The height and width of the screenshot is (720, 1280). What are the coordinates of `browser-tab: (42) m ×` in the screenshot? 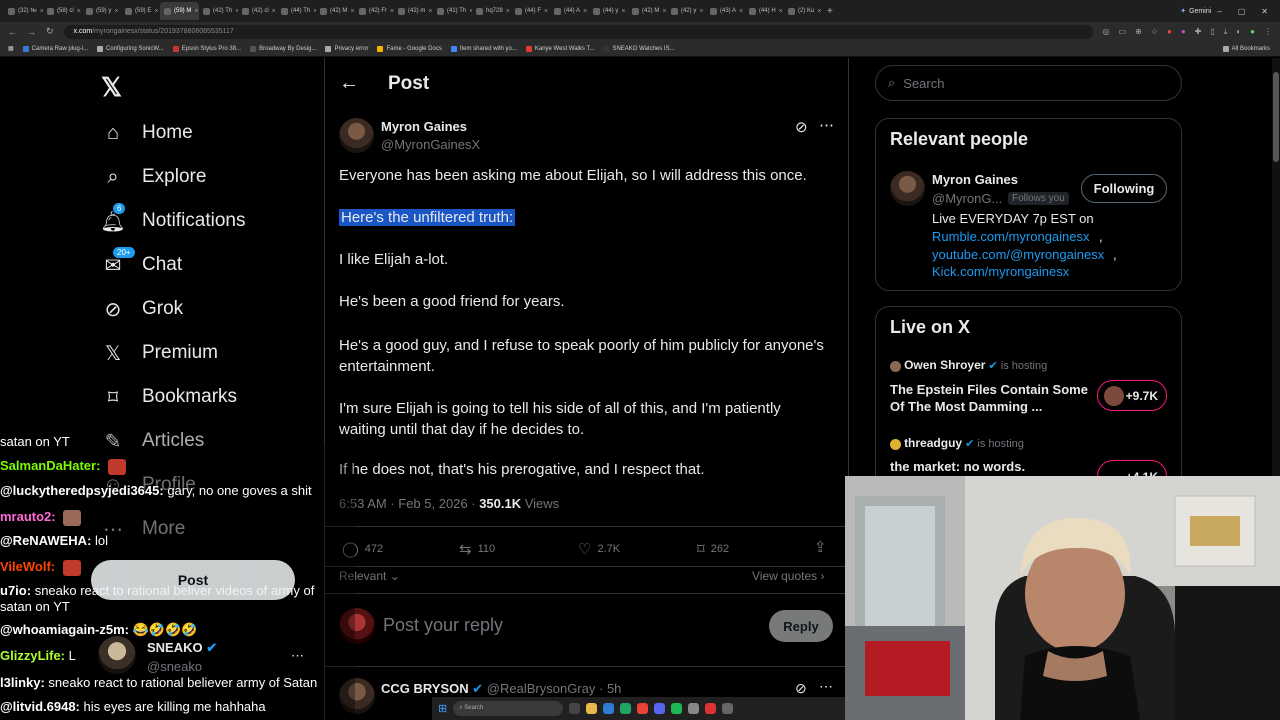 It's located at (413, 11).